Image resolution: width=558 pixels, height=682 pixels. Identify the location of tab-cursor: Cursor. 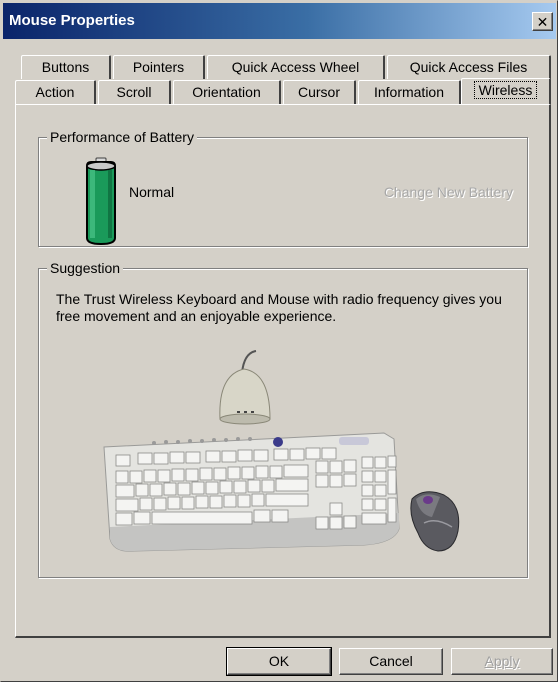
(319, 92).